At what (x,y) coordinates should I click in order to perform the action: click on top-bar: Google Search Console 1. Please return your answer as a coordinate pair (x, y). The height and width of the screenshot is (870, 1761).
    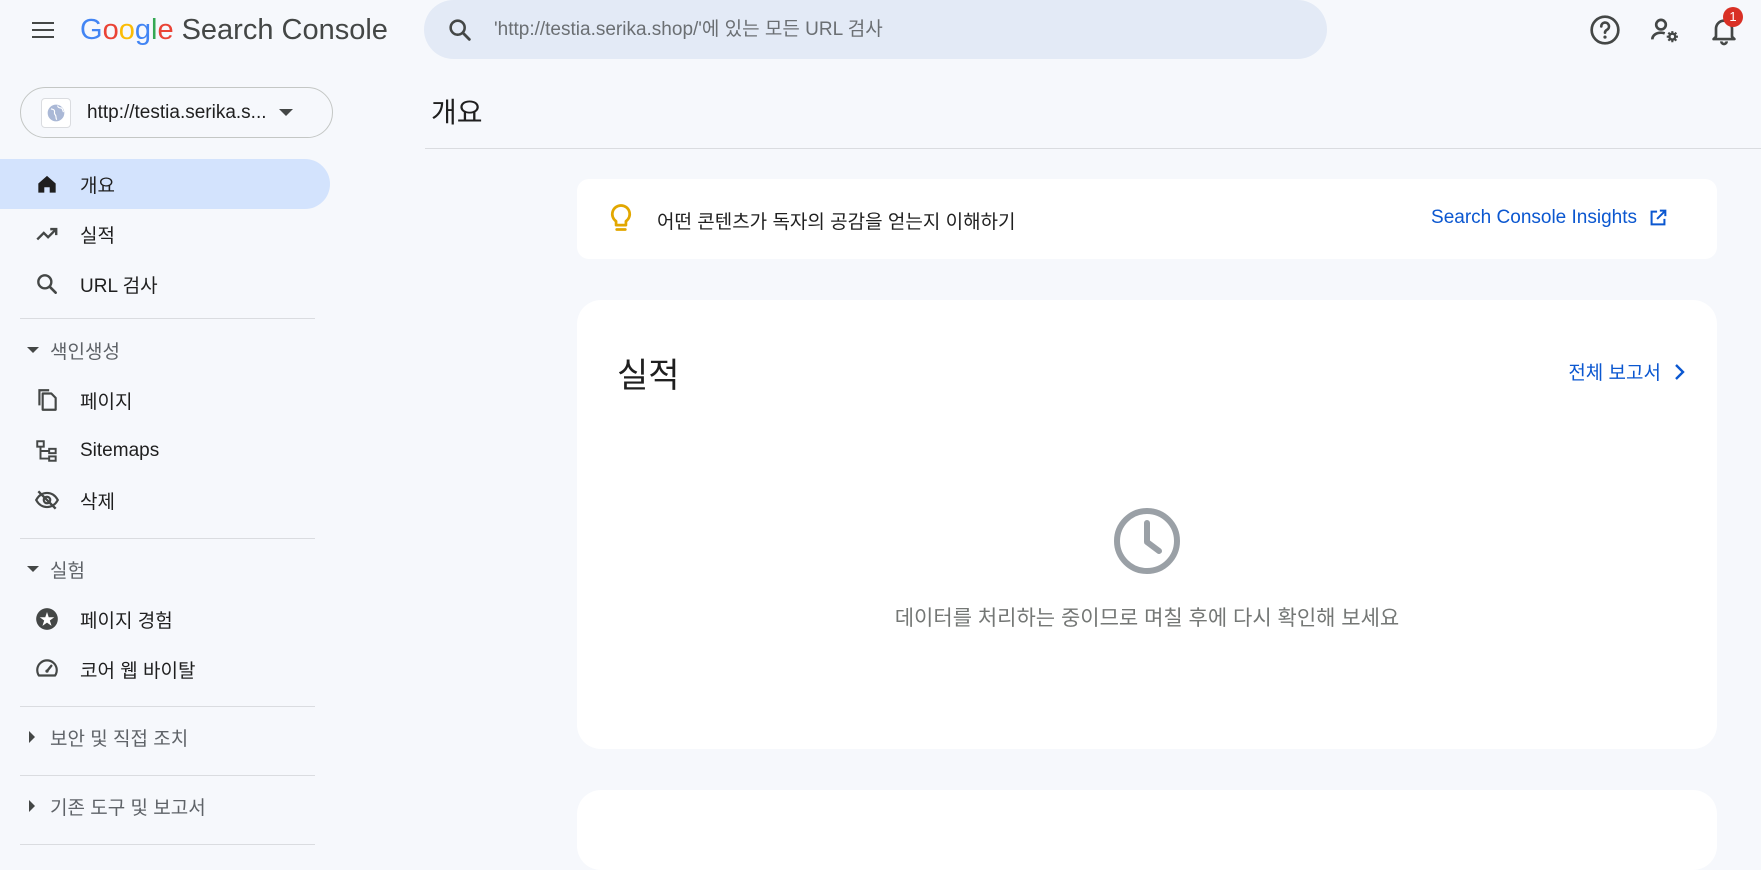
    Looking at the image, I should click on (880, 30).